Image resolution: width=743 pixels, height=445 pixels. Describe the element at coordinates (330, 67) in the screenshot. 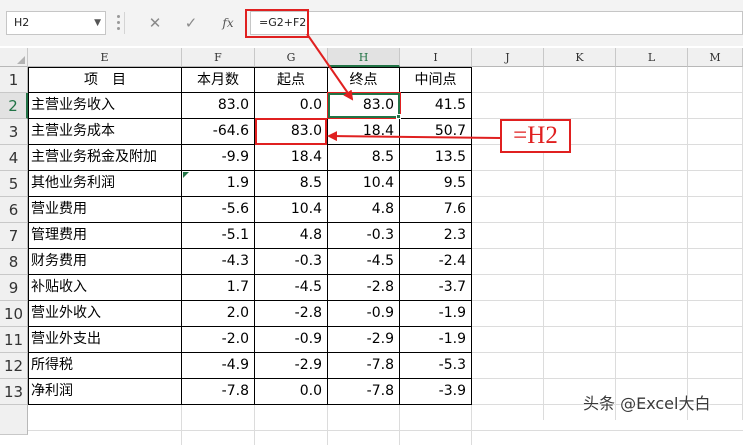

I see `formula-arrow` at that location.